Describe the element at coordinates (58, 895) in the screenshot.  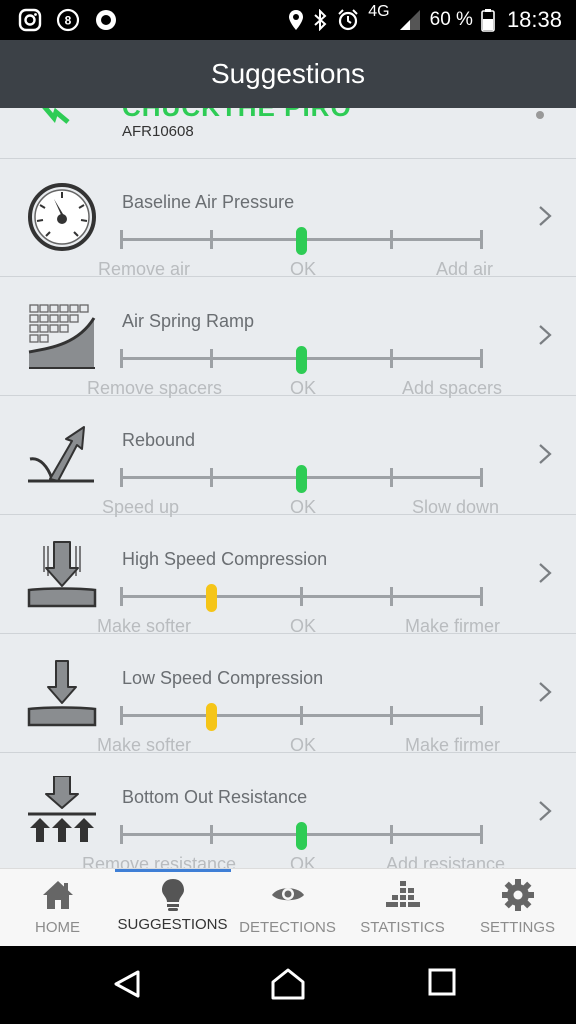
I see `home-icon` at that location.